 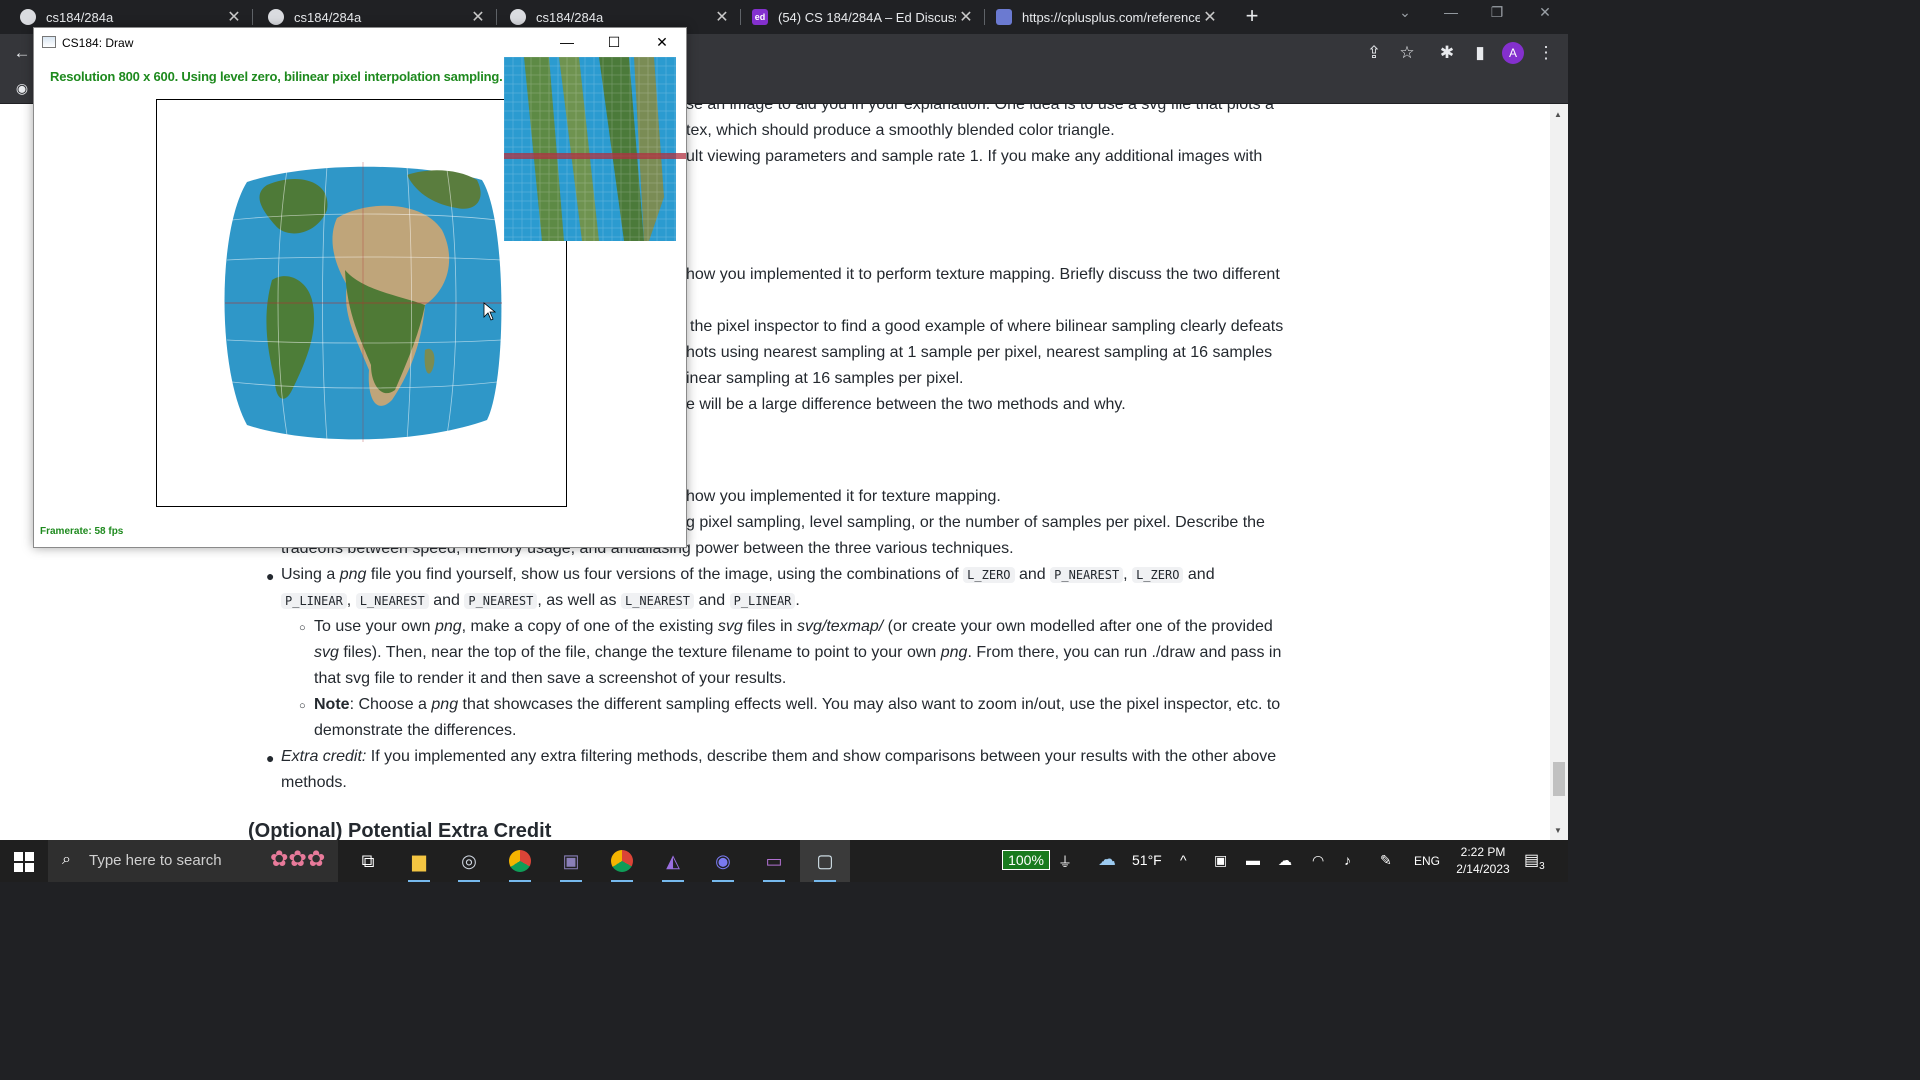 What do you see at coordinates (400, 830) in the screenshot?
I see `section-heading: (Optional) Potential Extra Credit` at bounding box center [400, 830].